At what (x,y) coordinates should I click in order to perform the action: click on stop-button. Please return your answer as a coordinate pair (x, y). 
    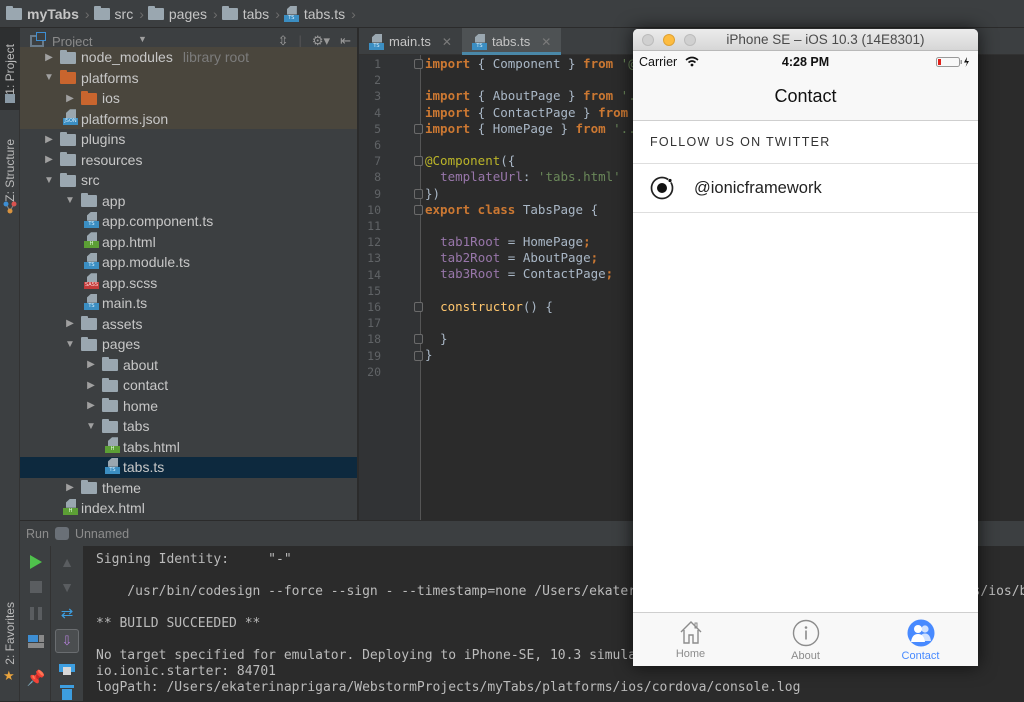
    Looking at the image, I should click on (36, 587).